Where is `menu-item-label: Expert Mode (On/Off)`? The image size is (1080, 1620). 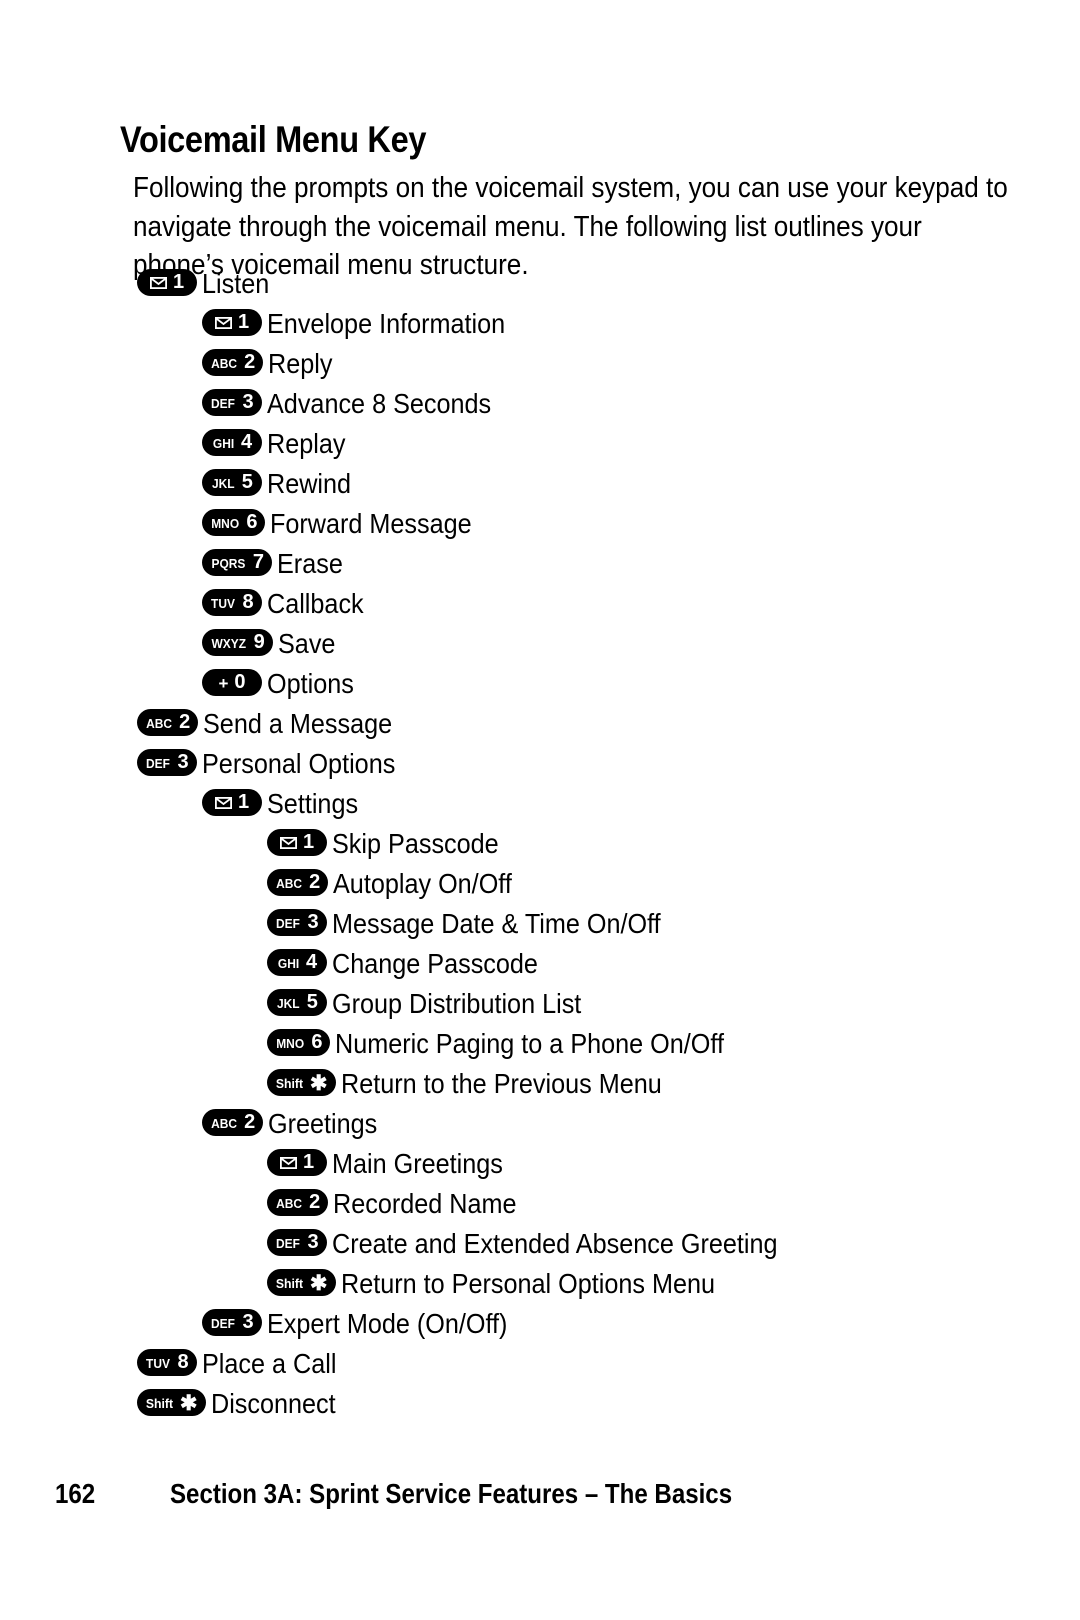
menu-item-label: Expert Mode (On/Off) is located at coordinates (387, 1323).